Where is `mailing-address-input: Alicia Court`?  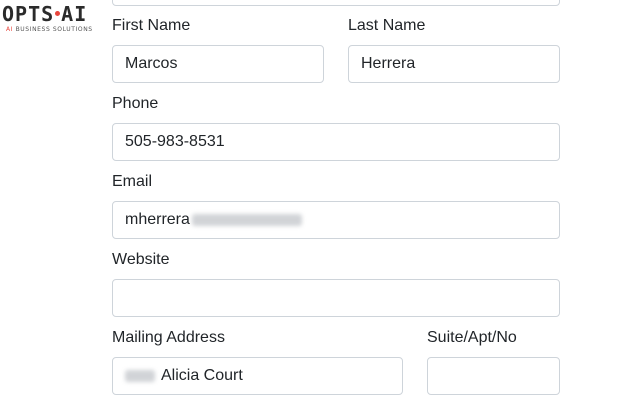
mailing-address-input: Alicia Court is located at coordinates (257, 376).